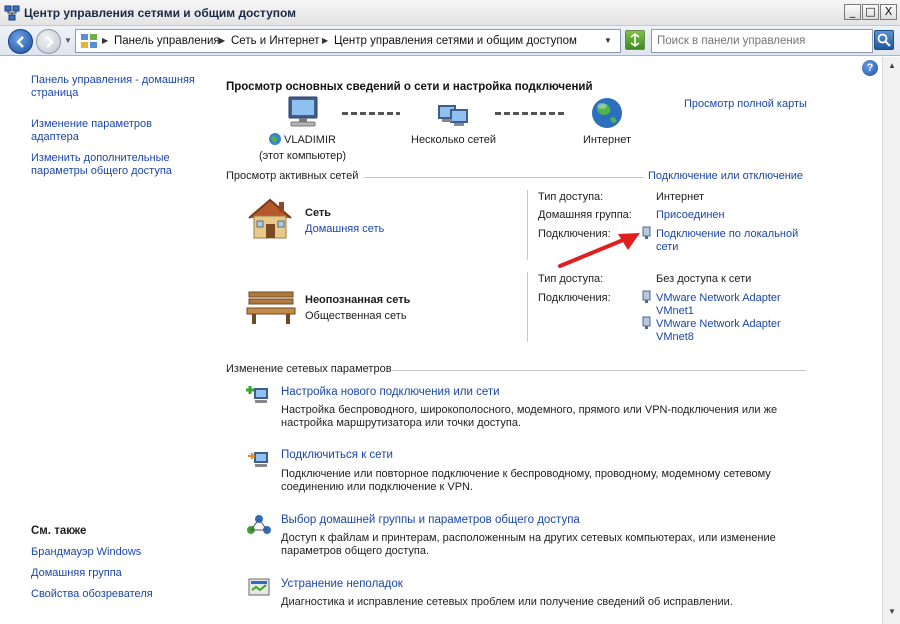 This screenshot has width=900, height=624. What do you see at coordinates (160, 13) in the screenshot?
I see `window-title: Центр управления сетями и общим доступом` at bounding box center [160, 13].